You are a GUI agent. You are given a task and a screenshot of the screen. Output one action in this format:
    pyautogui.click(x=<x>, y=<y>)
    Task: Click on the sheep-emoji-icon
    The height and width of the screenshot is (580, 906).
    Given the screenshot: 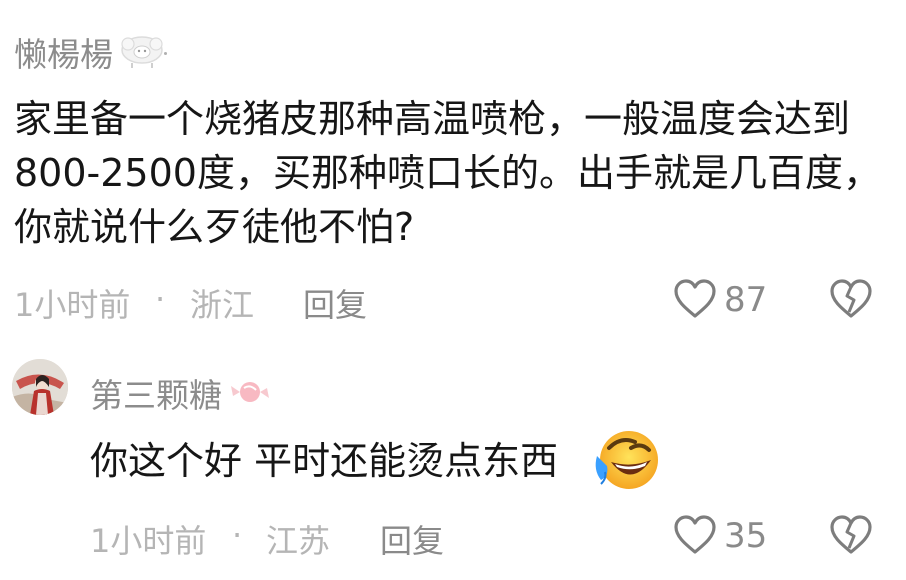 What is the action you would take?
    pyautogui.click(x=142, y=52)
    